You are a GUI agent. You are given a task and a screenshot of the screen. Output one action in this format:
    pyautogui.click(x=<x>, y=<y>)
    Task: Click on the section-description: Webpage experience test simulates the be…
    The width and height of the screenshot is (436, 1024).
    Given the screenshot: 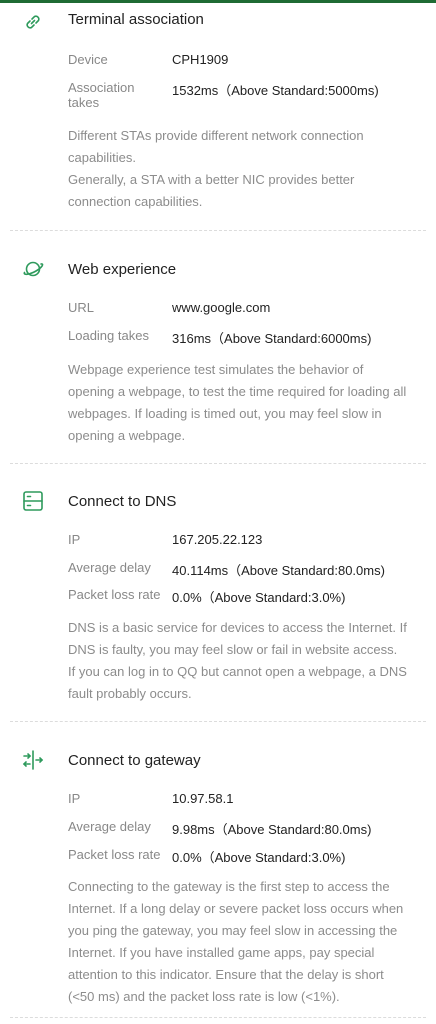 What is the action you would take?
    pyautogui.click(x=237, y=402)
    